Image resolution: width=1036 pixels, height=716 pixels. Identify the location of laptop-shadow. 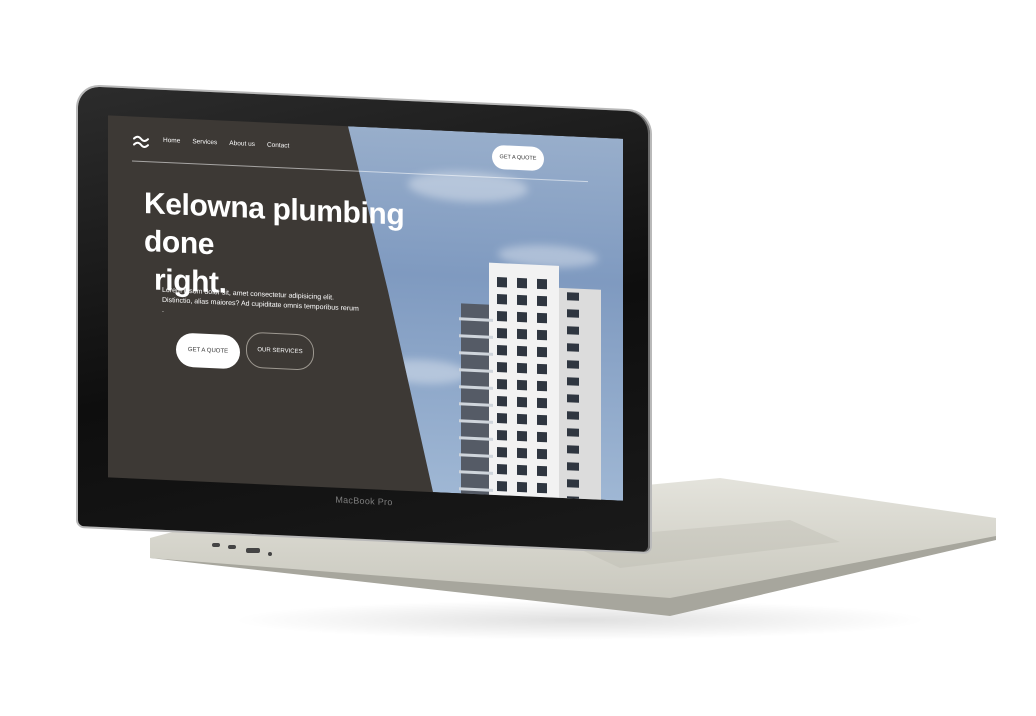
(580, 620).